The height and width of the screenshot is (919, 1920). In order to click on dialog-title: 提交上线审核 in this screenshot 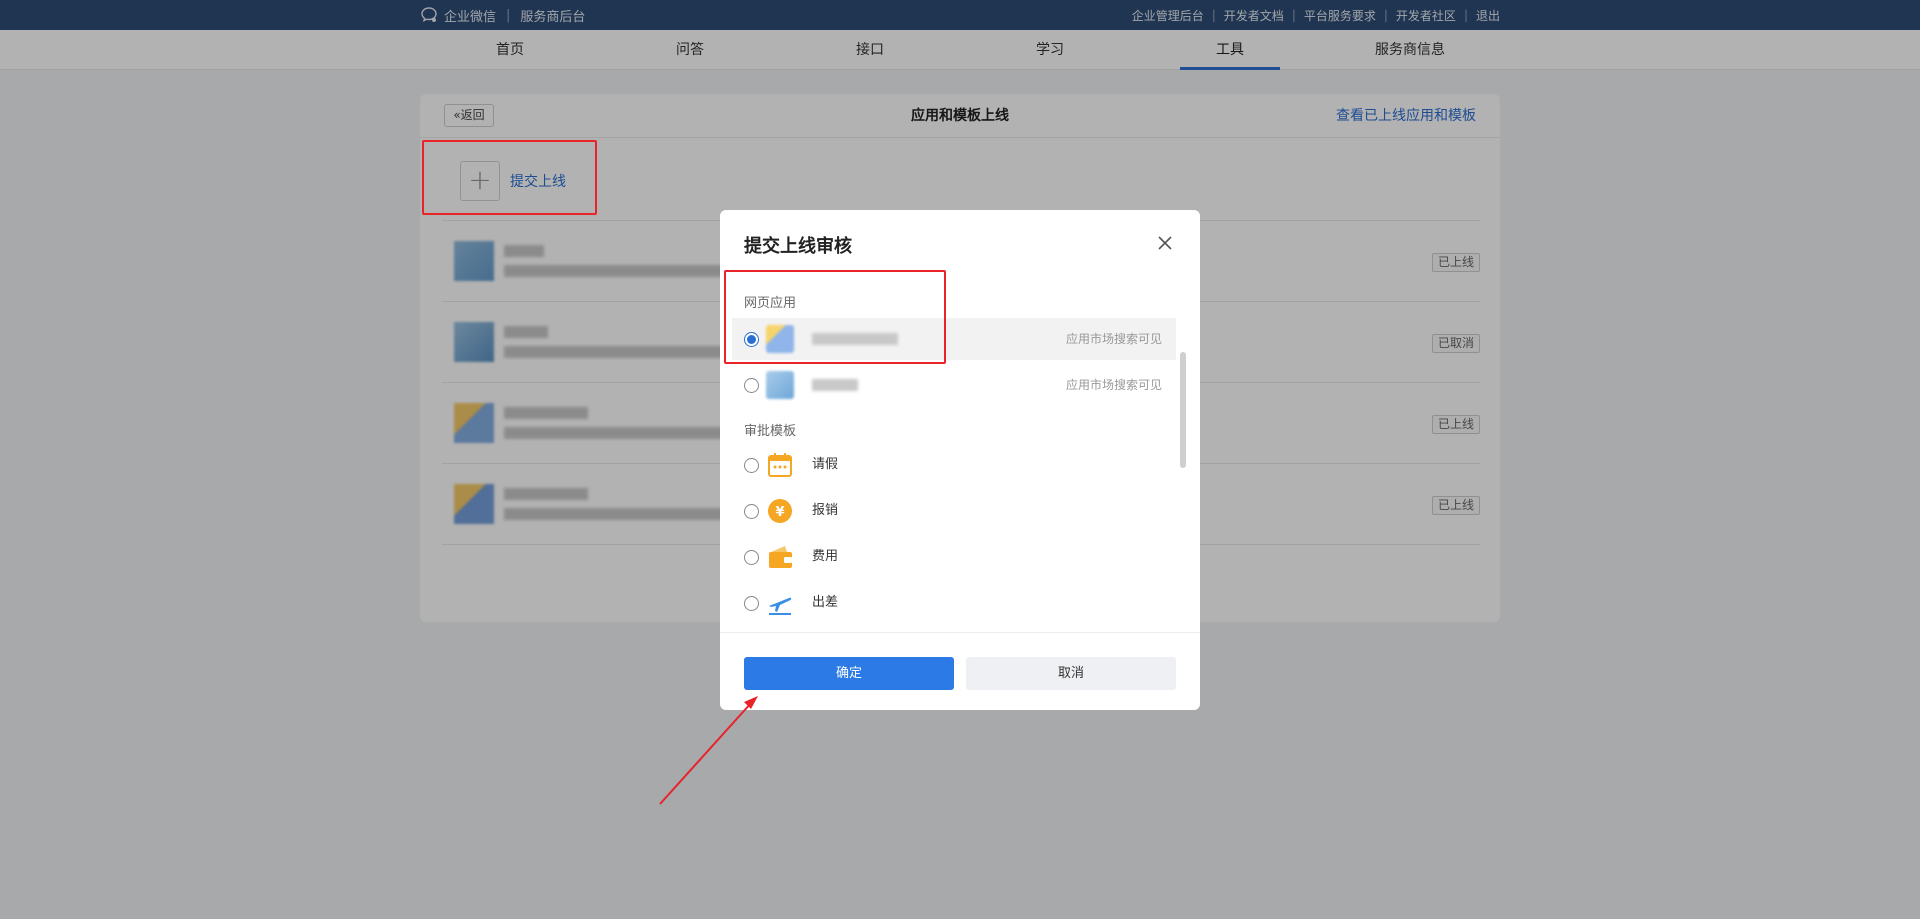, I will do `click(798, 246)`.